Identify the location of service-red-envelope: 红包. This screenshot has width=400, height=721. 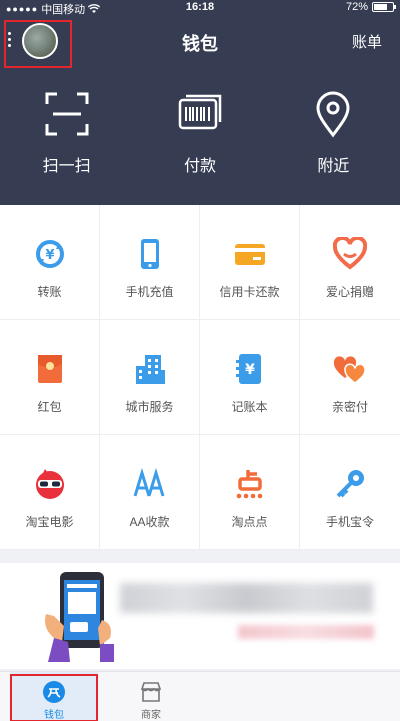
(50, 377).